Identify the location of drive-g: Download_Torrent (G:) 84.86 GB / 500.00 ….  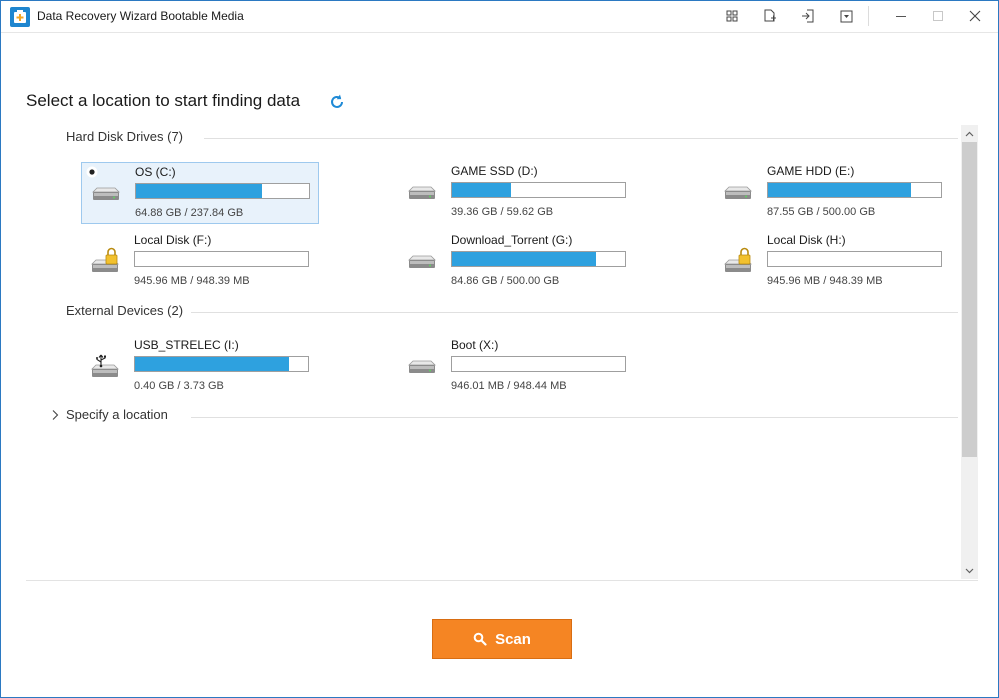
(517, 262).